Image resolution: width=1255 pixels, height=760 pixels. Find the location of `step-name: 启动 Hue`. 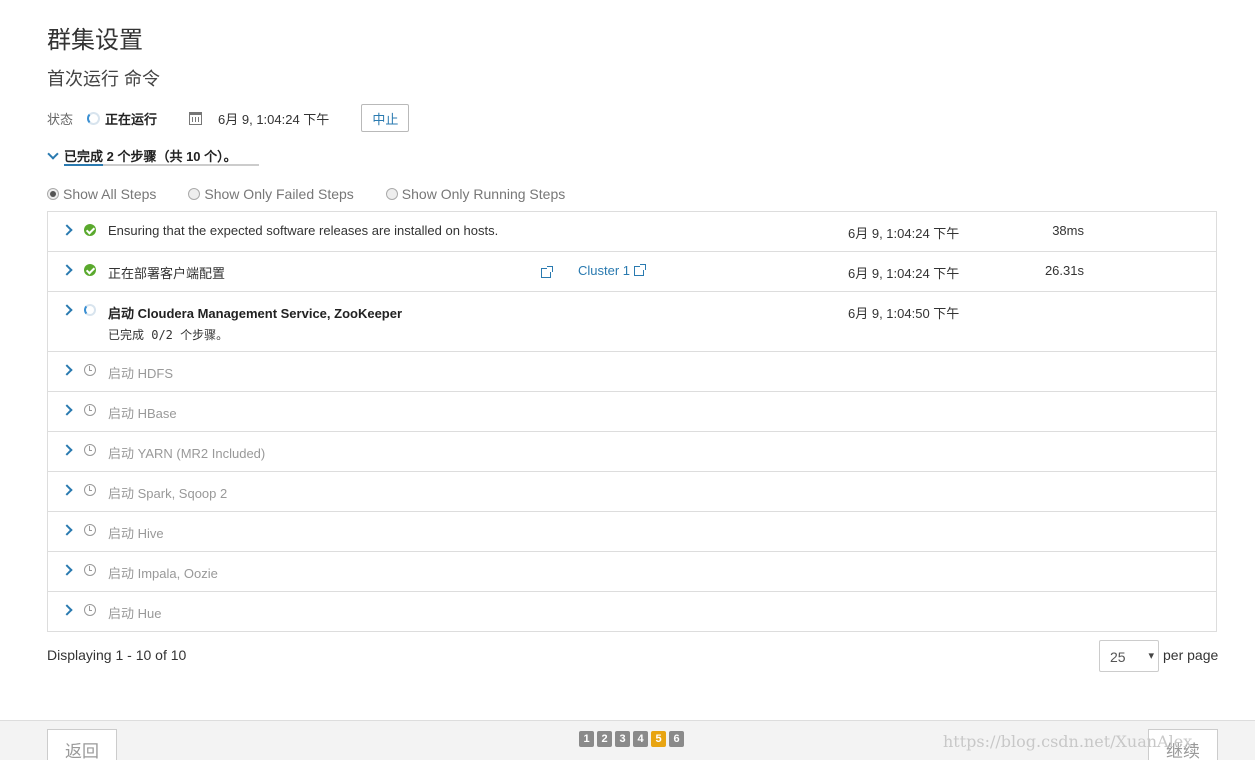

step-name: 启动 Hue is located at coordinates (135, 613).